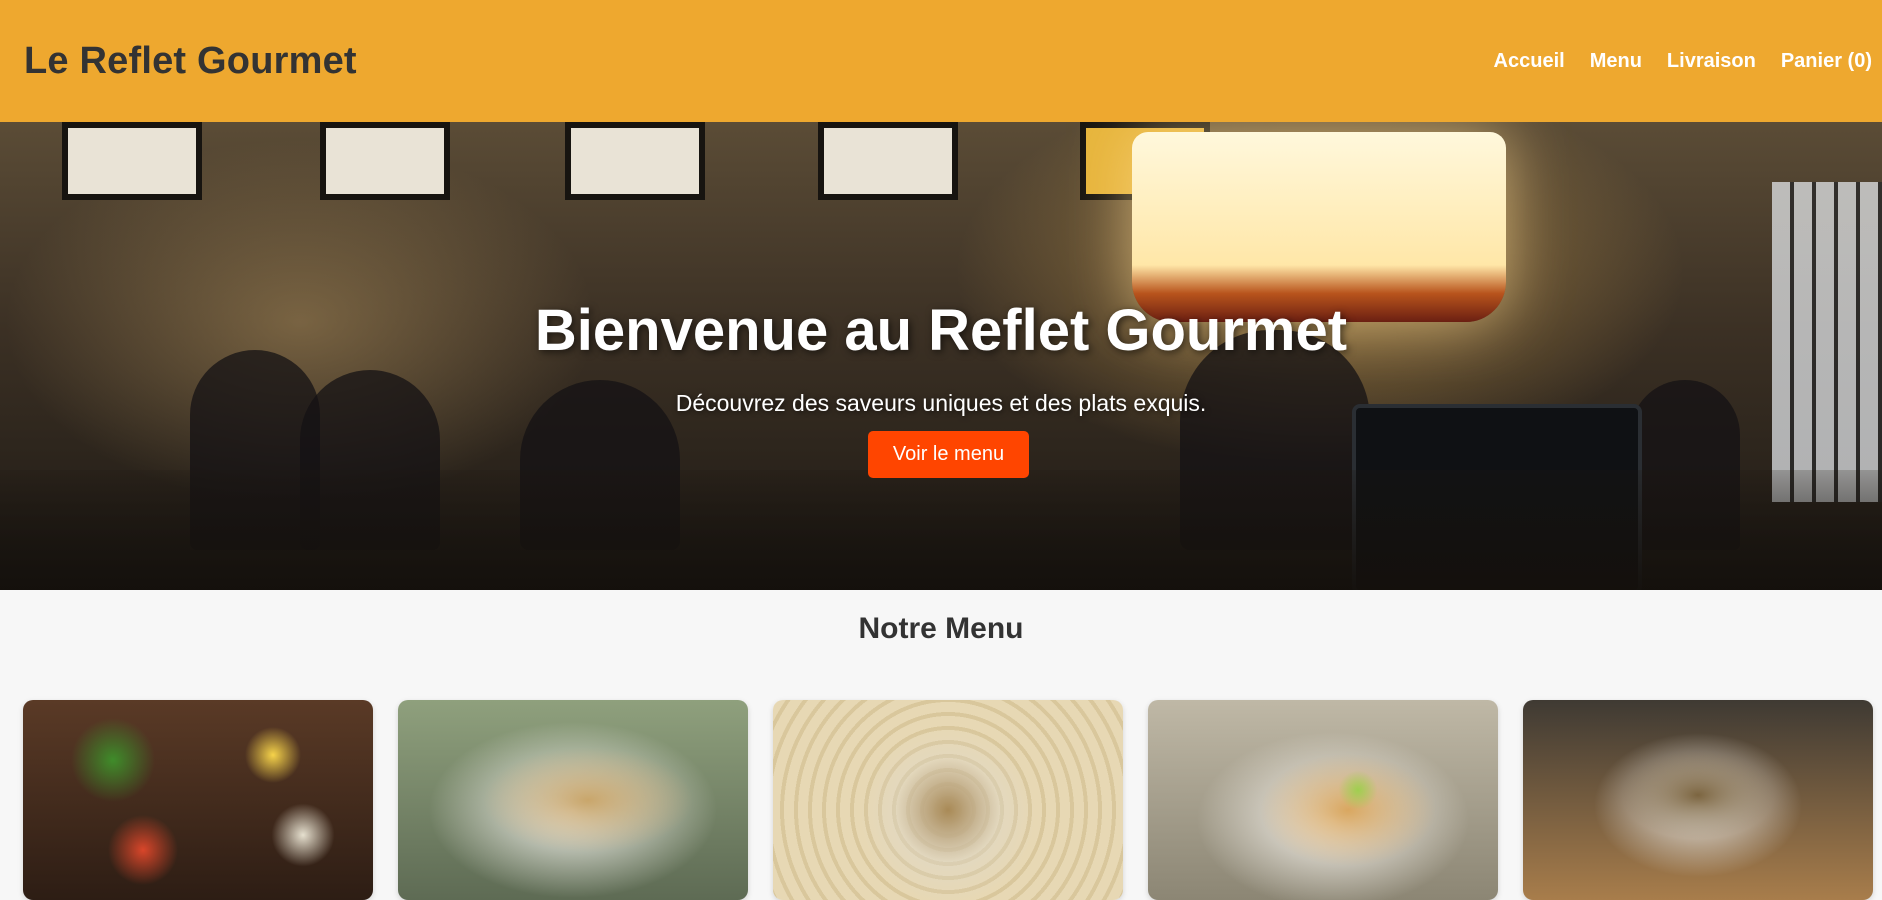 Image resolution: width=1882 pixels, height=900 pixels. What do you see at coordinates (941, 628) in the screenshot?
I see `menu-section-title: Notre Menu` at bounding box center [941, 628].